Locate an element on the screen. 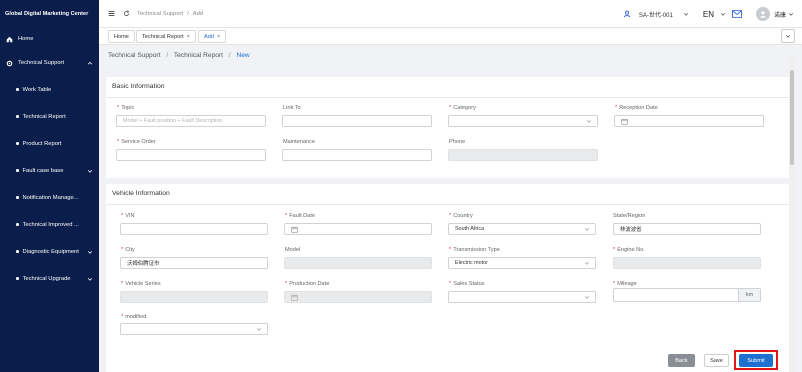 Image resolution: width=802 pixels, height=372 pixels. model-label: Model is located at coordinates (293, 250).